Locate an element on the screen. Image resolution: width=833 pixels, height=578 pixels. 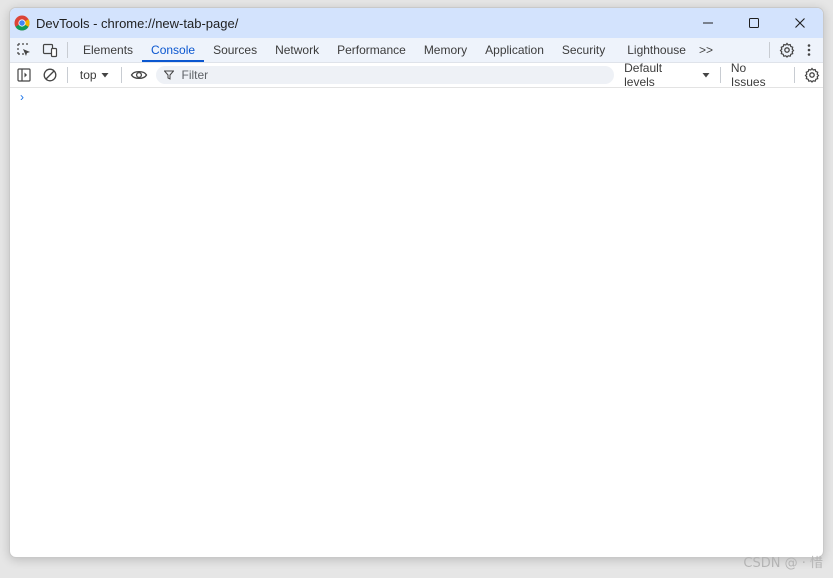
close-icon is located at coordinates (800, 23).